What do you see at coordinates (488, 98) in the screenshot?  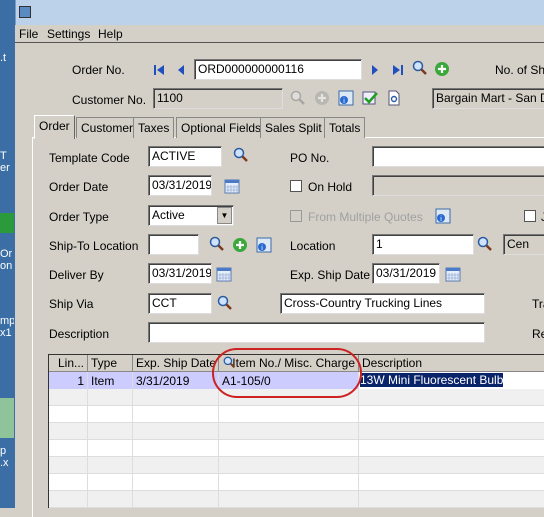 I see `customer-name-input: Bargain Mart - San Dieg` at bounding box center [488, 98].